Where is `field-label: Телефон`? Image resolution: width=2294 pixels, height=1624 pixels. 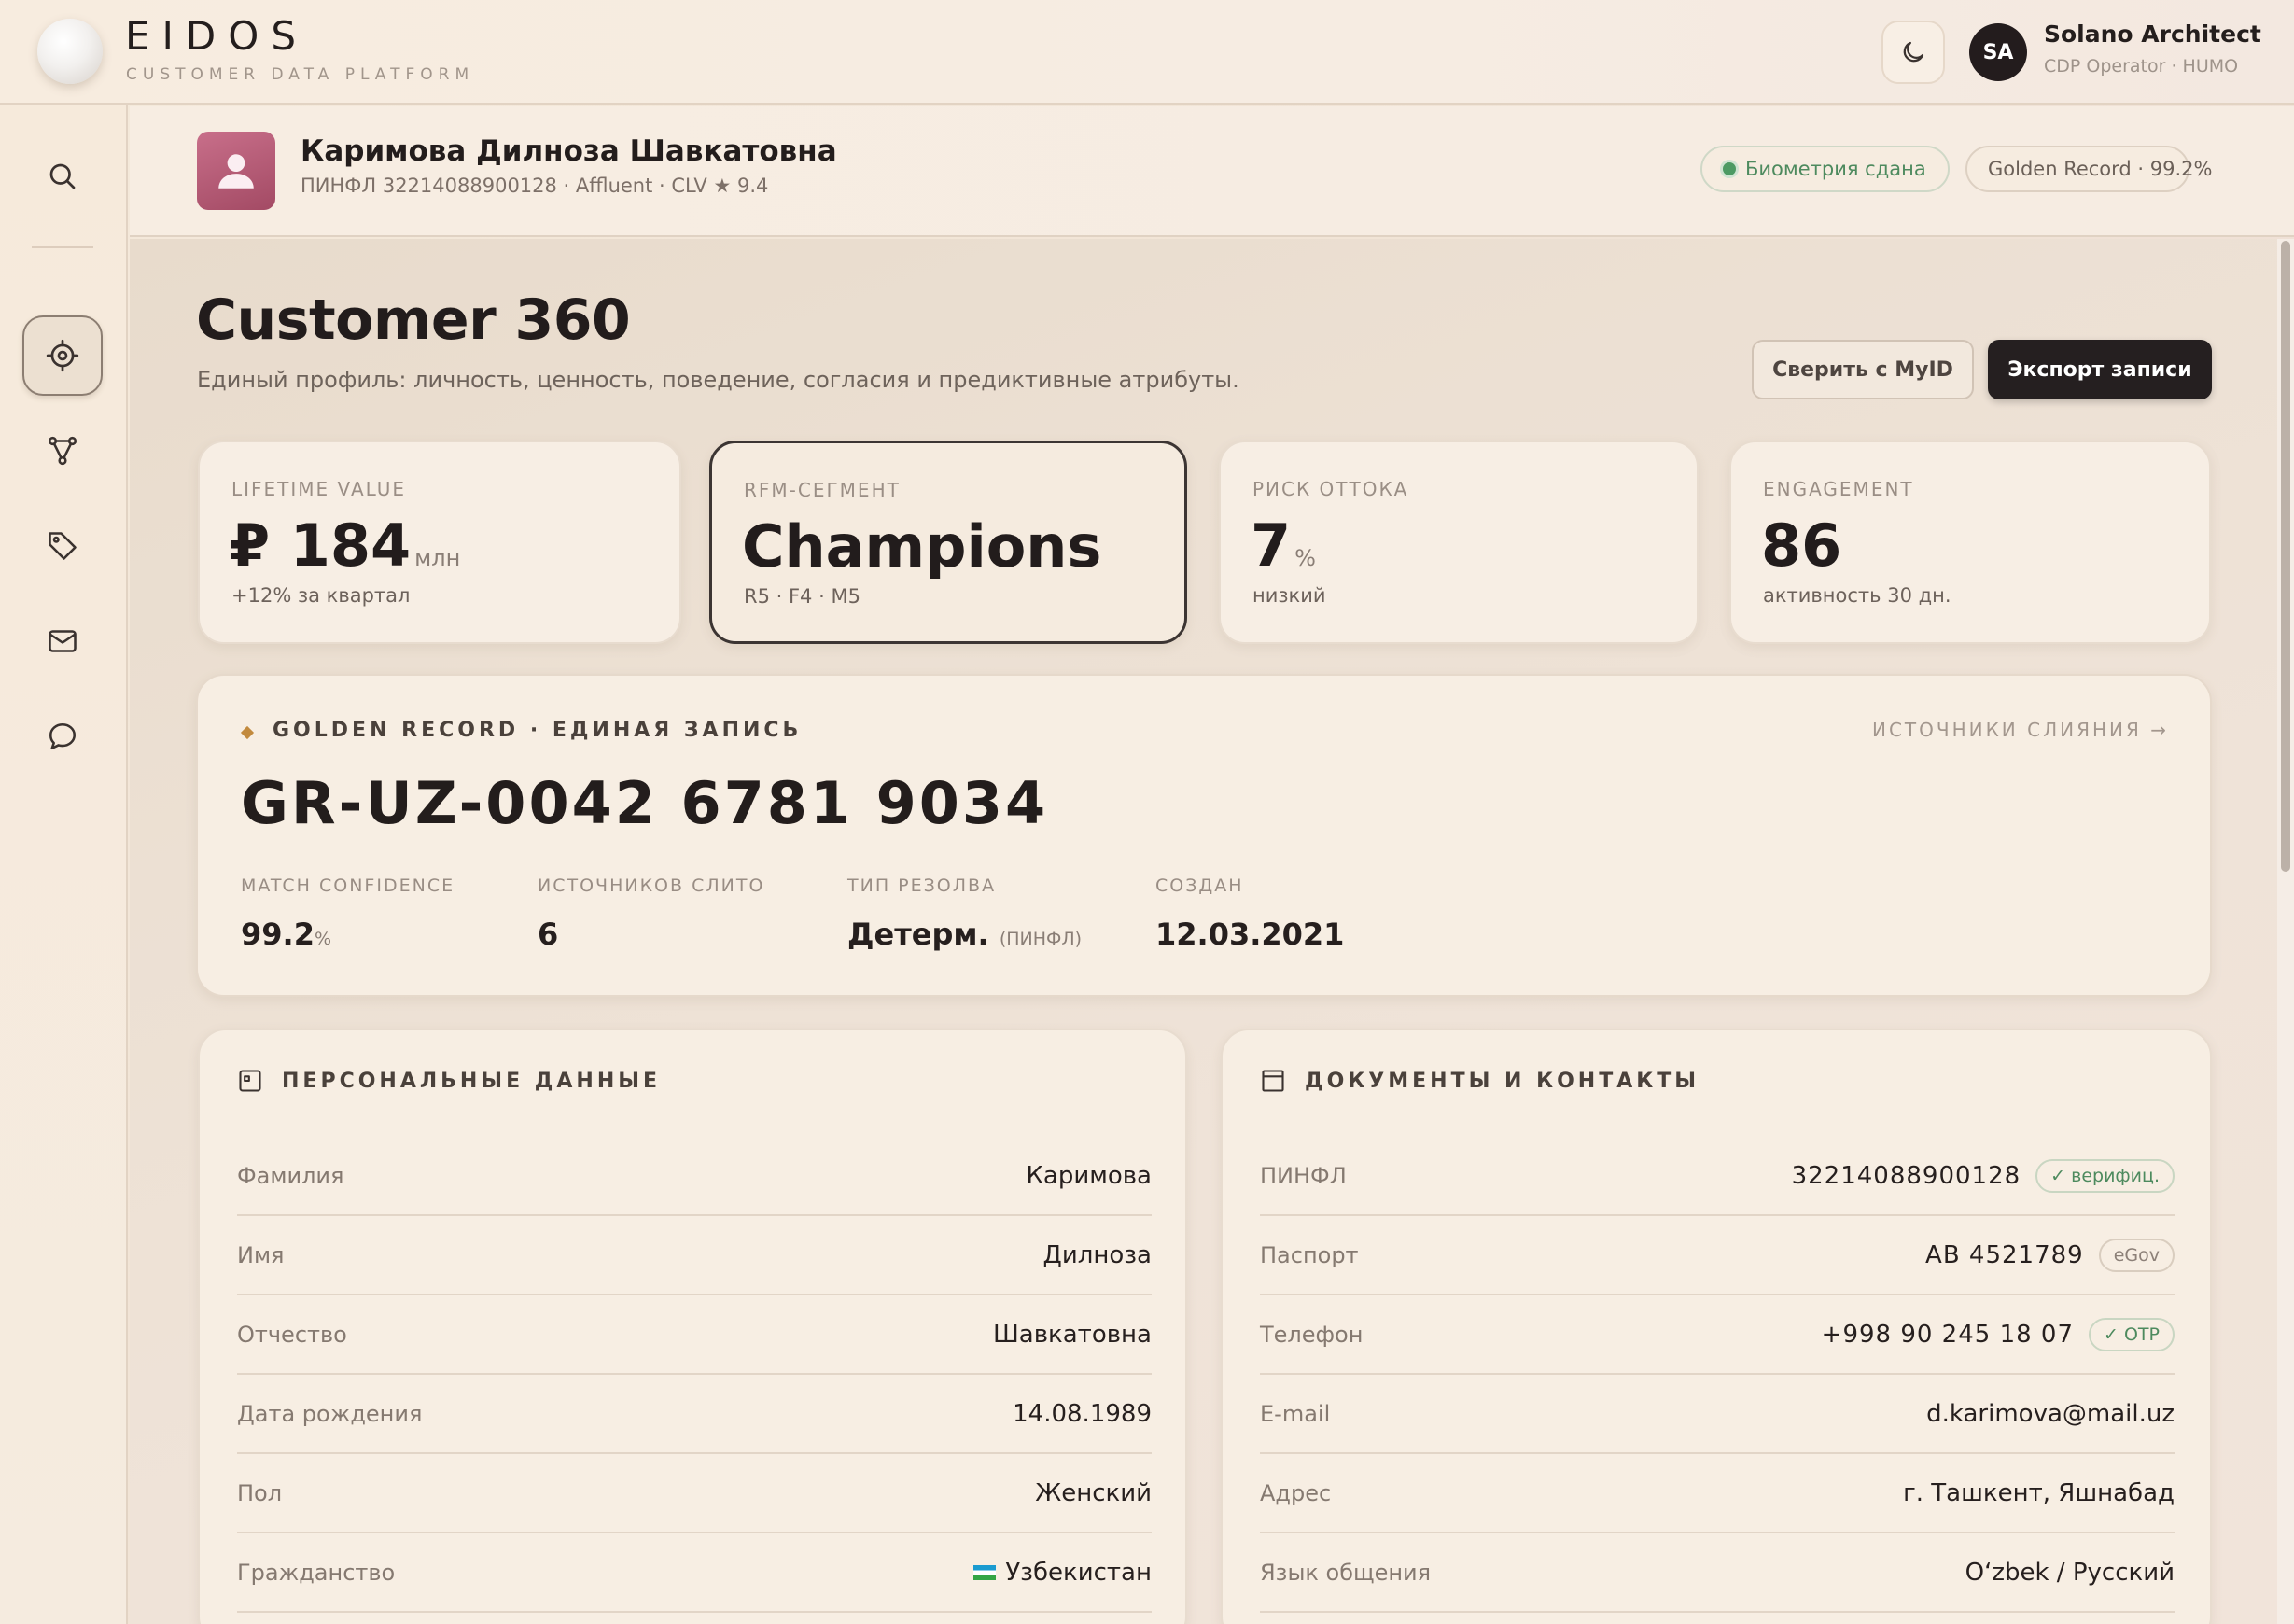
field-label: Телефон is located at coordinates (1312, 1334).